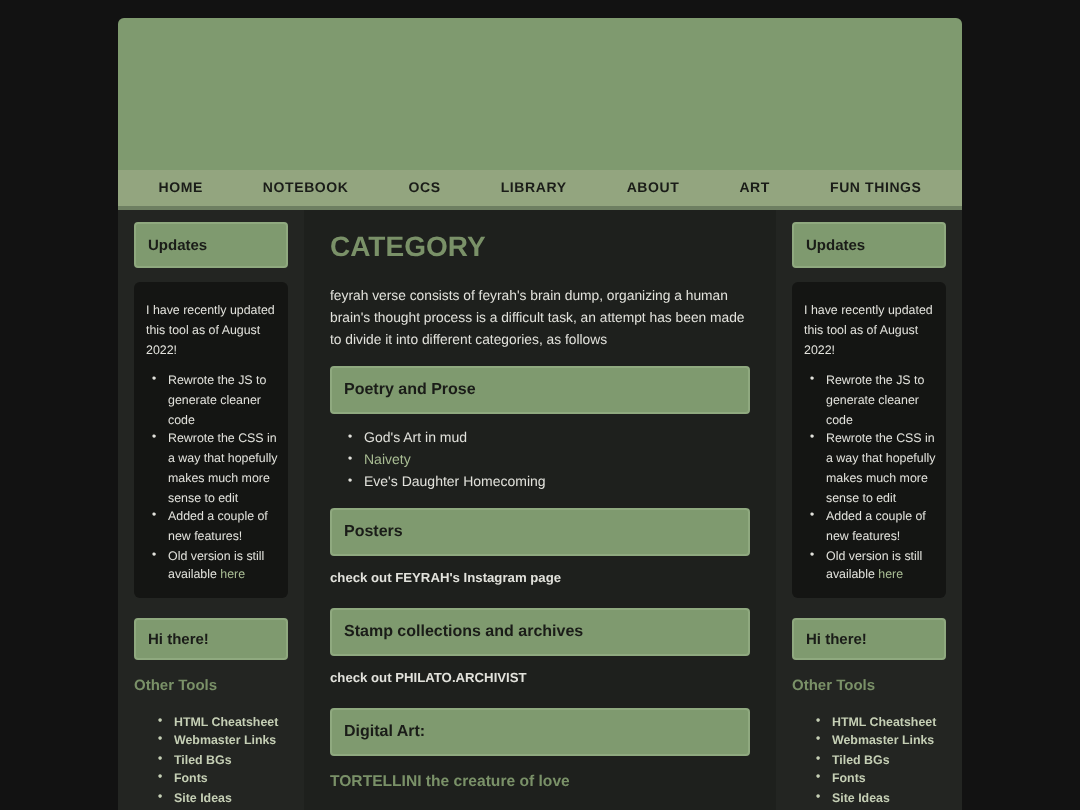 Image resolution: width=1080 pixels, height=810 pixels. What do you see at coordinates (540, 389) in the screenshot?
I see `section-heading: Poetry and Prose` at bounding box center [540, 389].